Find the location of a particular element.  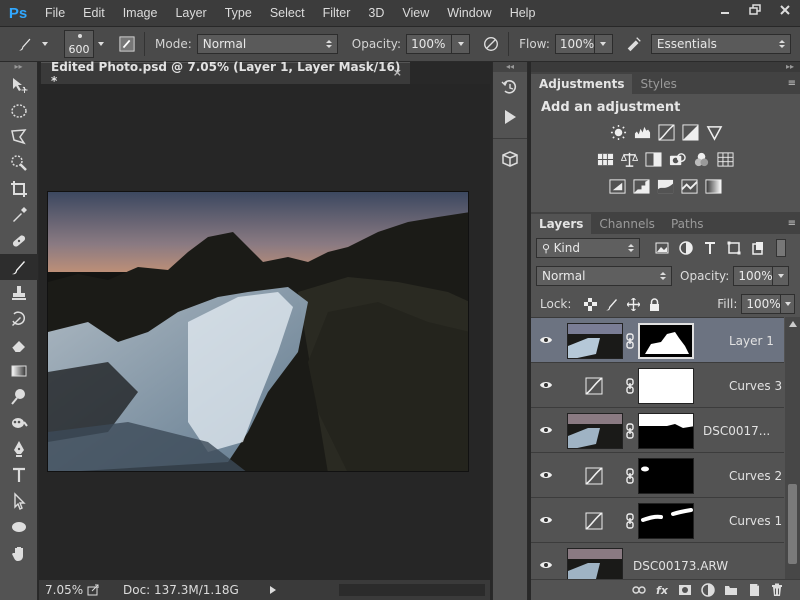

photo-filter-button is located at coordinates (677, 159).